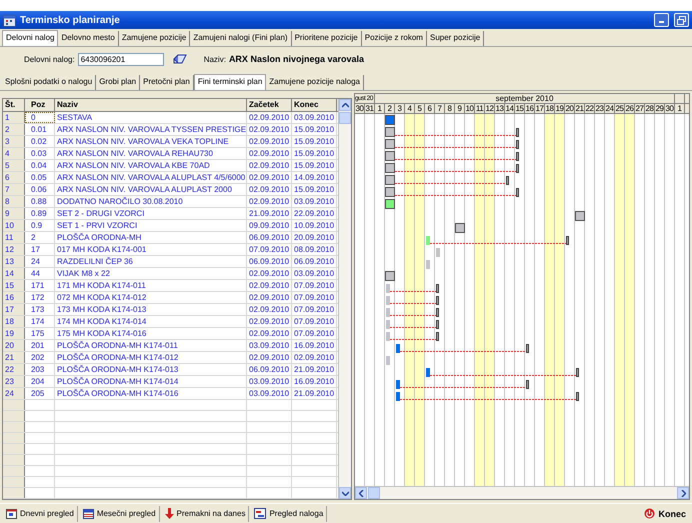  I want to click on table-cell: 09.09.2010, so click(269, 225).